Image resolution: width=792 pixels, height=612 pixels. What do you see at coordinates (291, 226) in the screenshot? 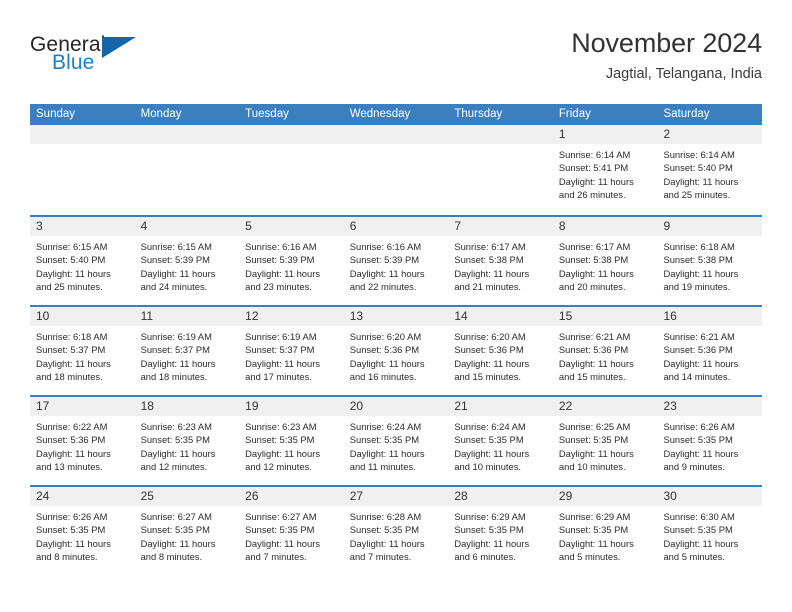
I see `day-number: 5` at bounding box center [291, 226].